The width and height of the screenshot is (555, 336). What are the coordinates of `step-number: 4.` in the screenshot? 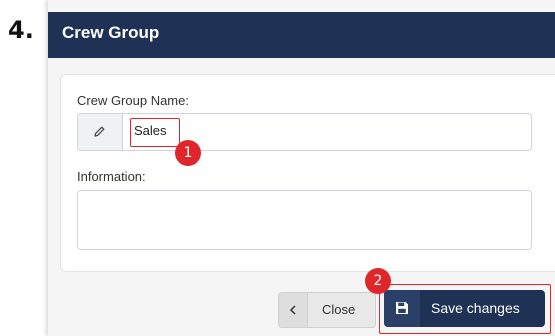 It's located at (21, 30).